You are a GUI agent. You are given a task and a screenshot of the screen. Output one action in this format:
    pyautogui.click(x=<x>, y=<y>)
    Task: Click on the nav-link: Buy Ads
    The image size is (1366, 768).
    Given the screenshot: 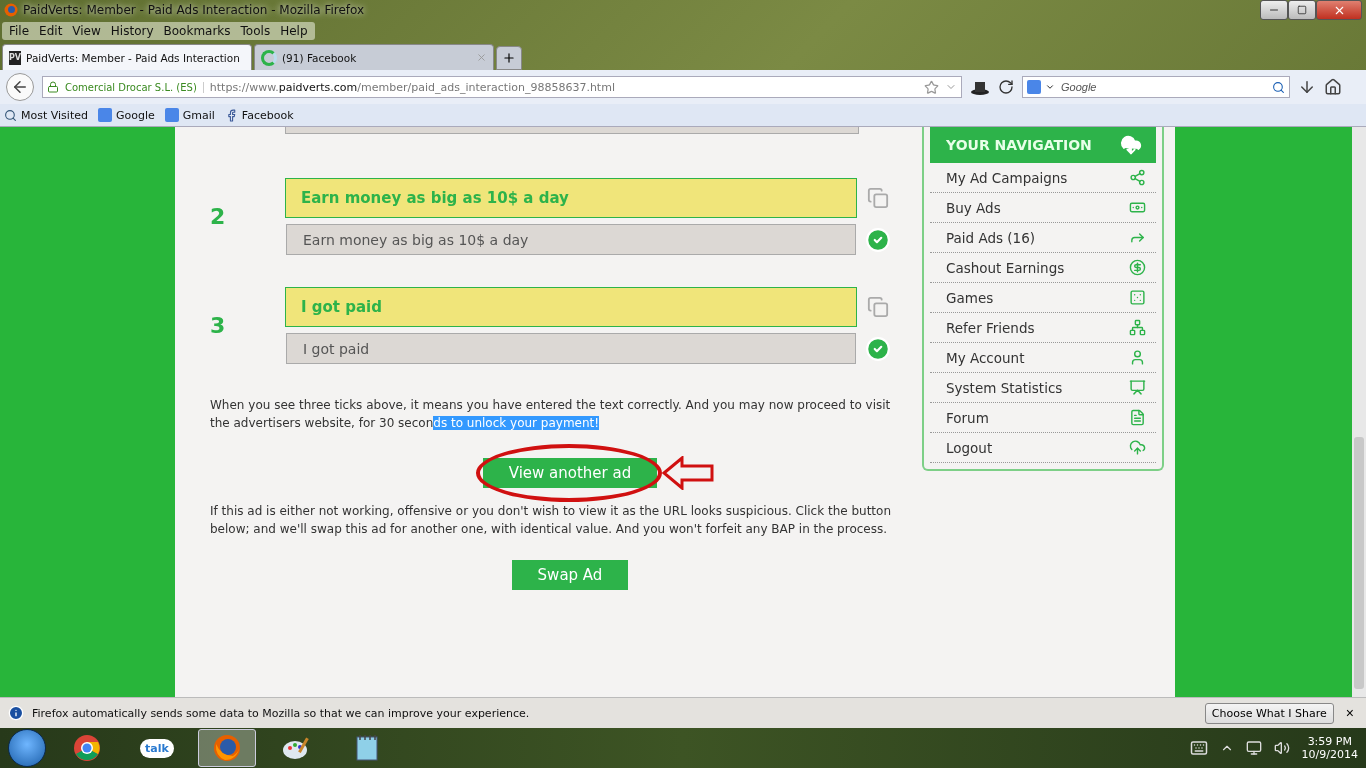 What is the action you would take?
    pyautogui.click(x=1043, y=208)
    